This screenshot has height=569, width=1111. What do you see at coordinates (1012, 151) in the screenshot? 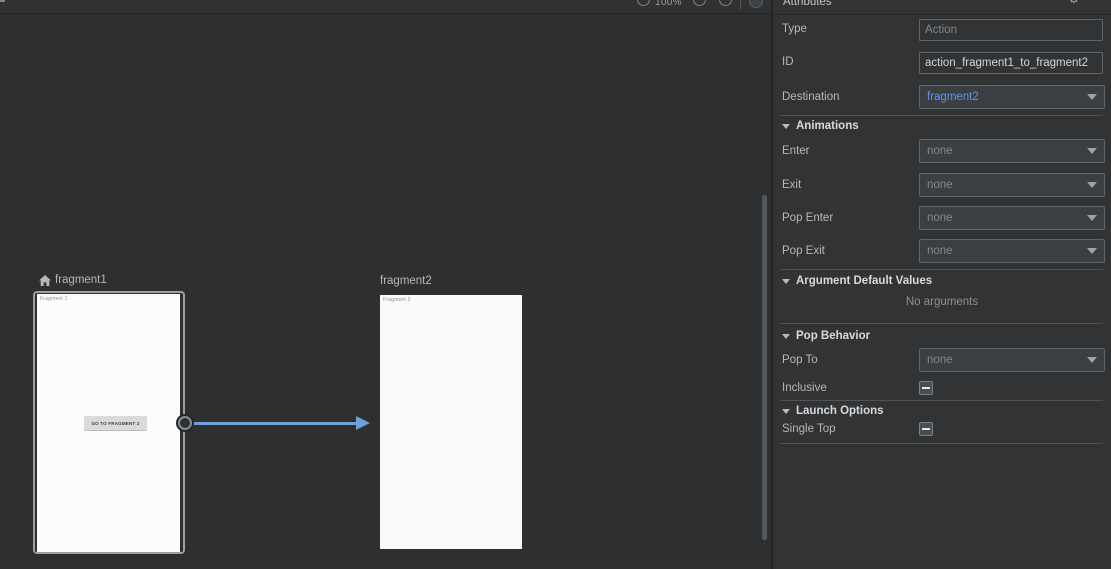
I see `enter-dropdown: none` at bounding box center [1012, 151].